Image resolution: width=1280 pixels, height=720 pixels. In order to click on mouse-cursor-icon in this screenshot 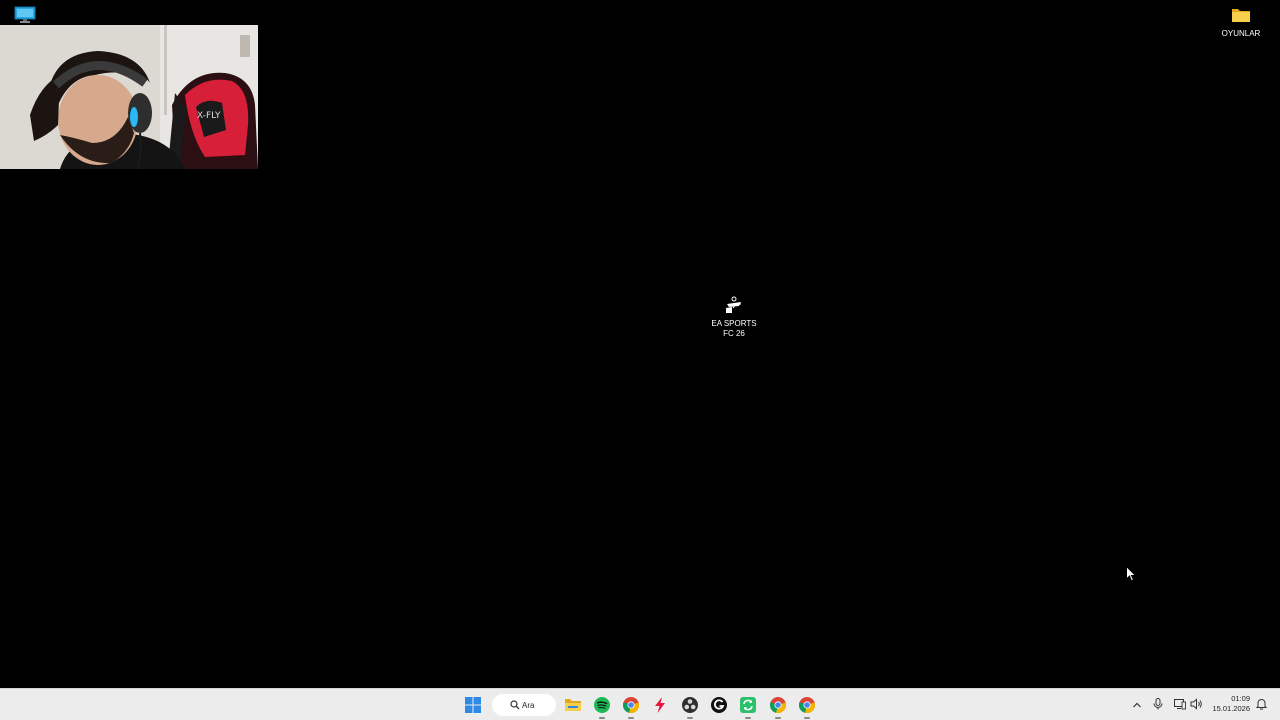, I will do `click(1131, 573)`.